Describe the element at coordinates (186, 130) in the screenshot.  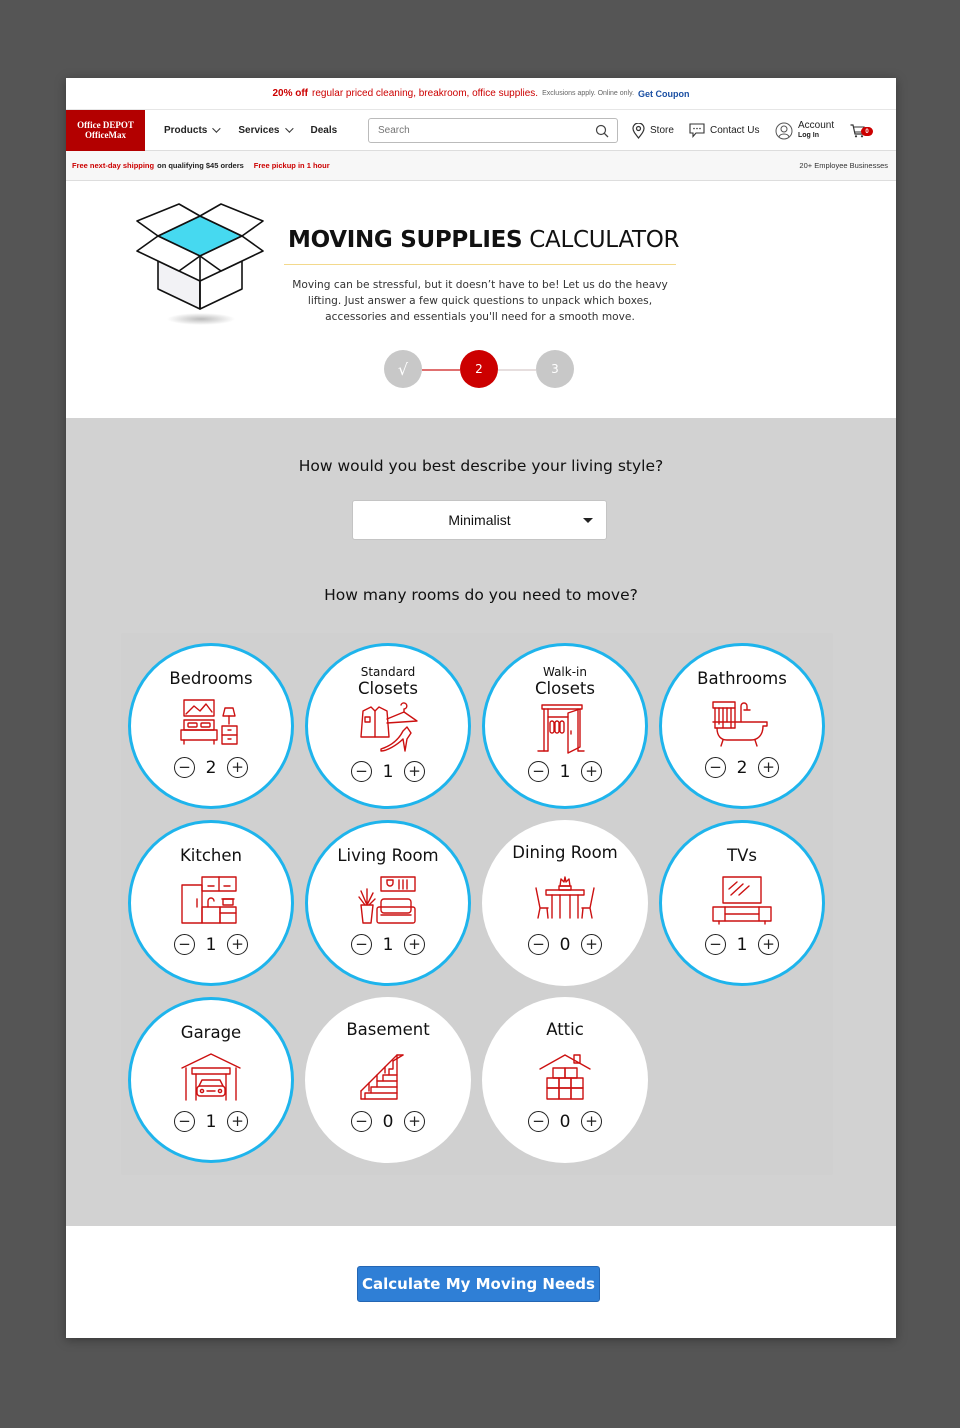
I see `nav-products-label: Products` at that location.